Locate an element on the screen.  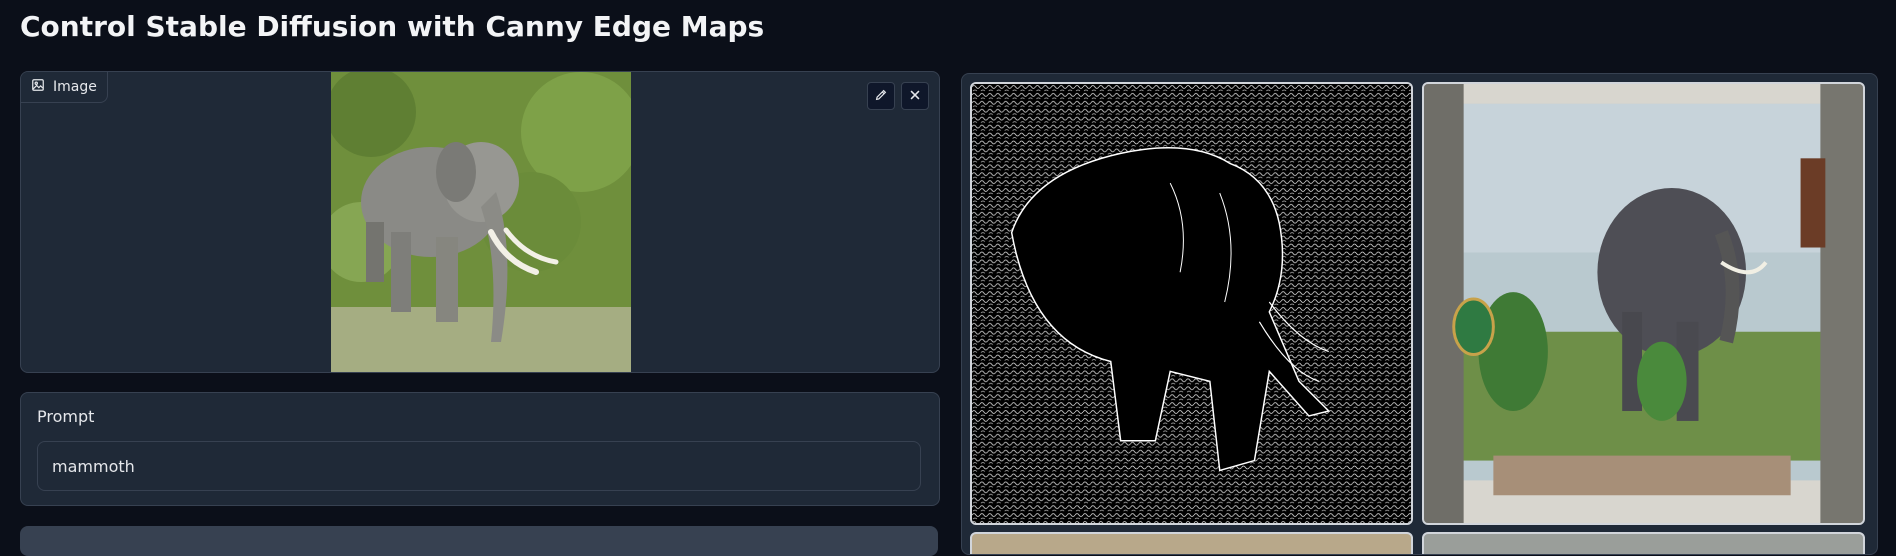
edit-image-button is located at coordinates (881, 96).